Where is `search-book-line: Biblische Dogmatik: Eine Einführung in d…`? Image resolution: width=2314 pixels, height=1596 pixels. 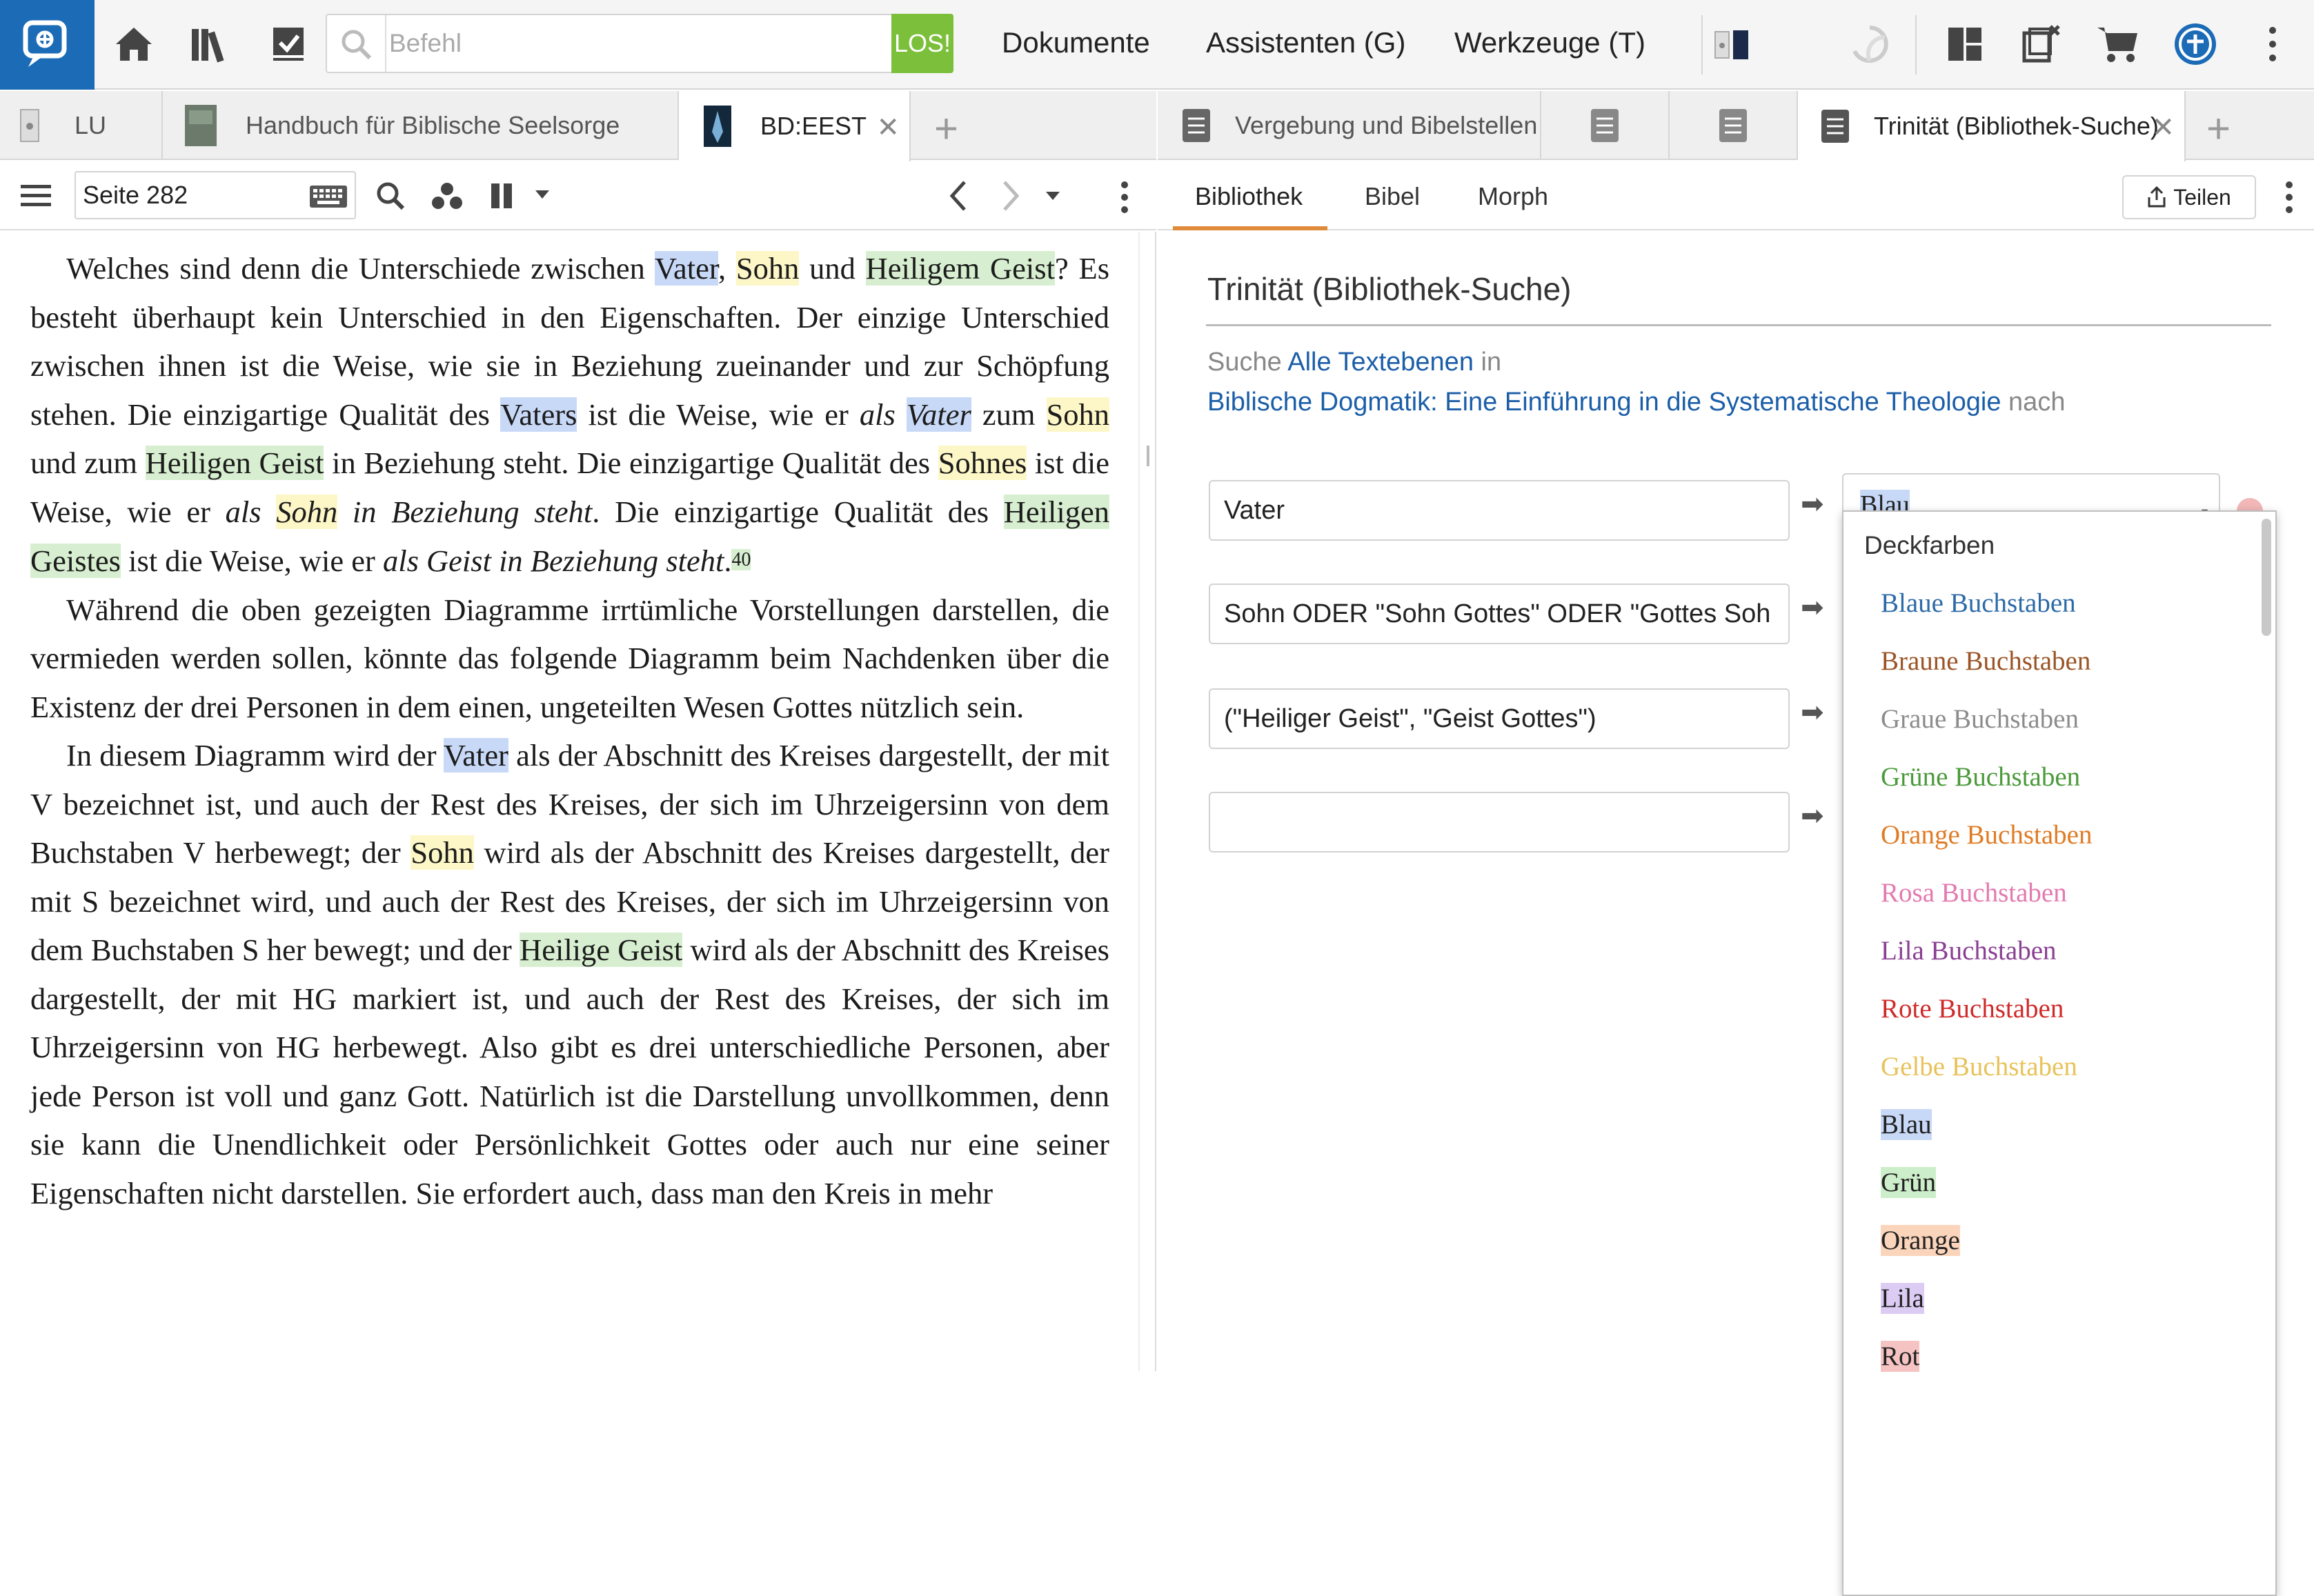 search-book-line: Biblische Dogmatik: Eine Einführung in d… is located at coordinates (1636, 402).